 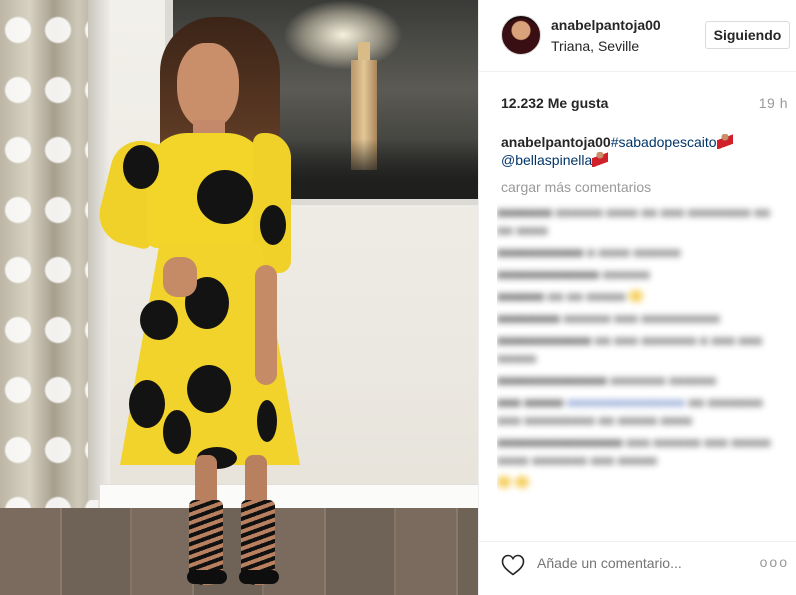 I want to click on add-comment-bar: ooo, so click(x=637, y=568).